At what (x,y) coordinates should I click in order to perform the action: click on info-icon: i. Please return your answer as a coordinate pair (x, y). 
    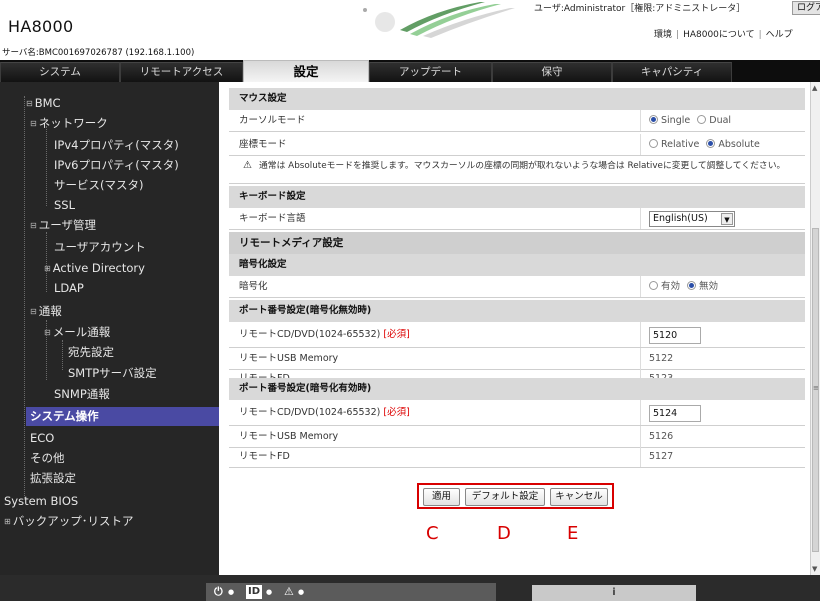
    Looking at the image, I should click on (614, 592).